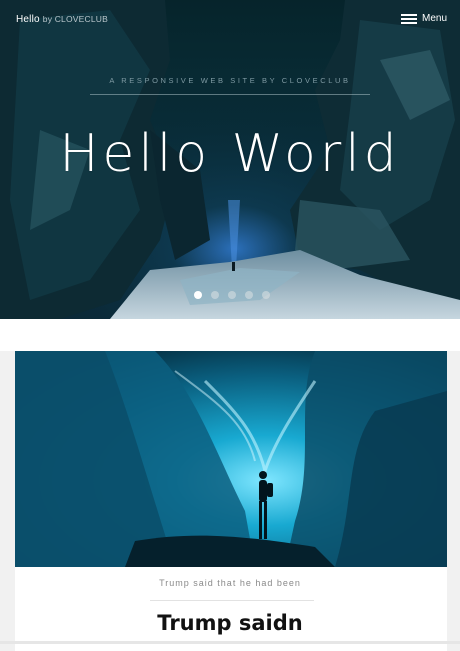  I want to click on brand-logo: Hello by CLOVECLUB, so click(62, 19).